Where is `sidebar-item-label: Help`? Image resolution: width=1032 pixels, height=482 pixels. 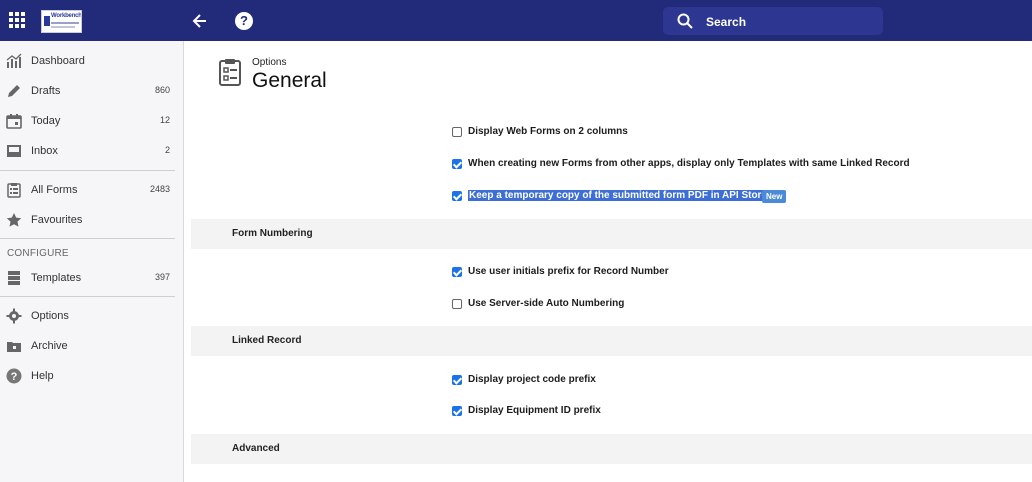
sidebar-item-label: Help is located at coordinates (42, 376).